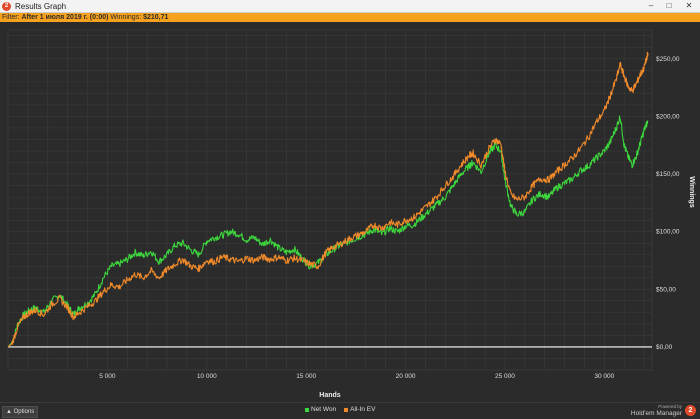 This screenshot has width=700, height=419. Describe the element at coordinates (324, 409) in the screenshot. I see `legend-label-net-won: Net Won` at that location.